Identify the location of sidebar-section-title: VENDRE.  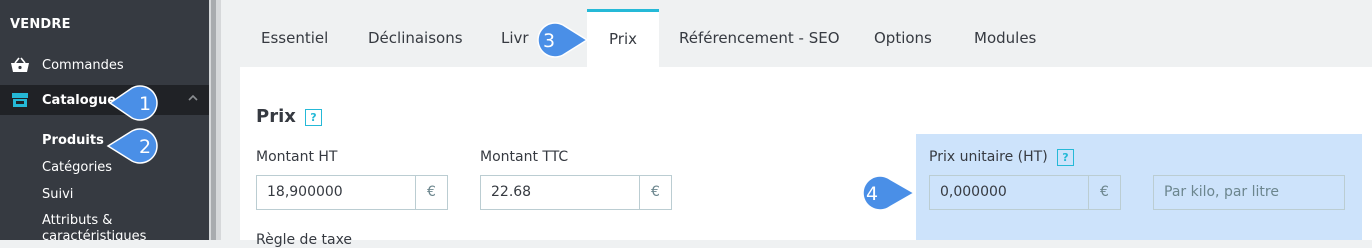
(40, 24).